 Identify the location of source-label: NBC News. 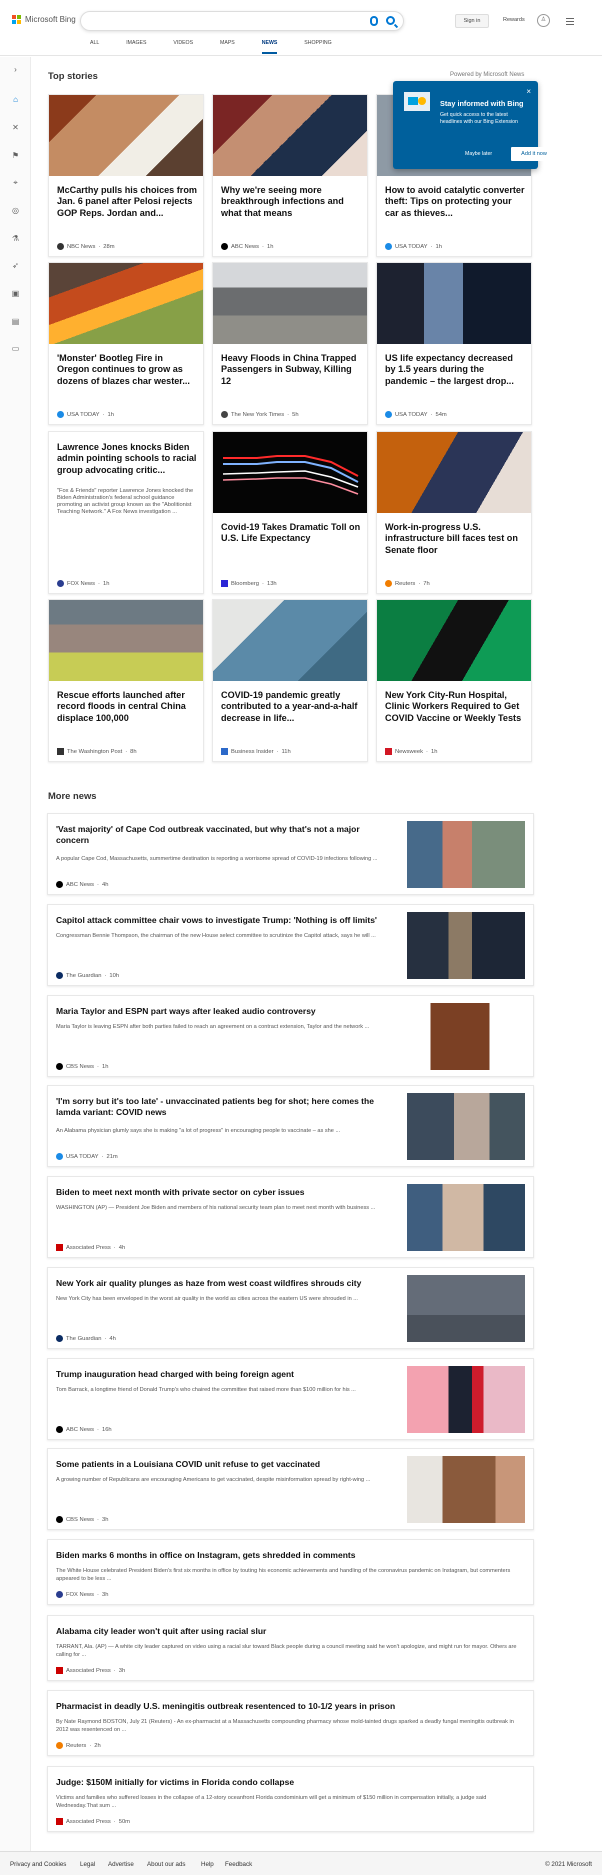
(81, 246).